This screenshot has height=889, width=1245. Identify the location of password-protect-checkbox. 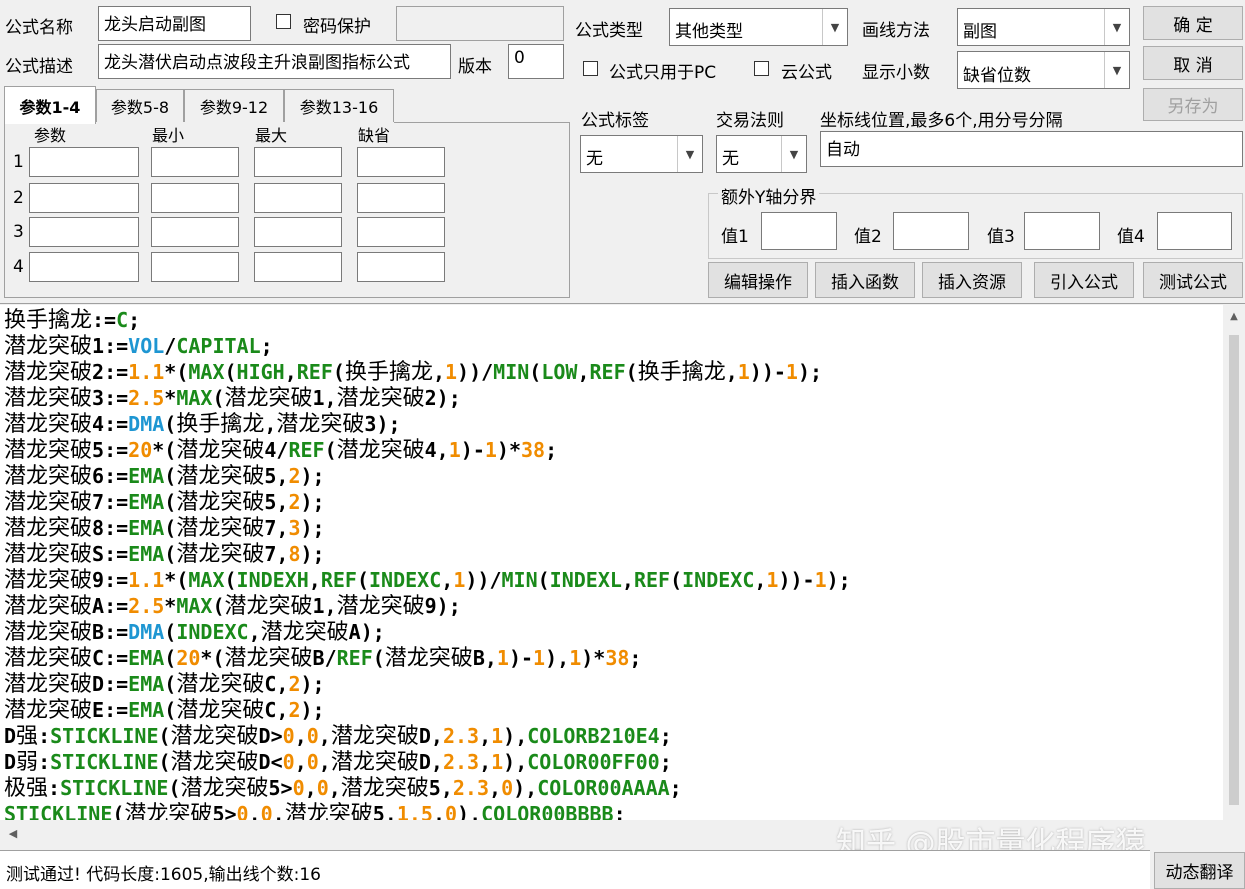
(283, 21).